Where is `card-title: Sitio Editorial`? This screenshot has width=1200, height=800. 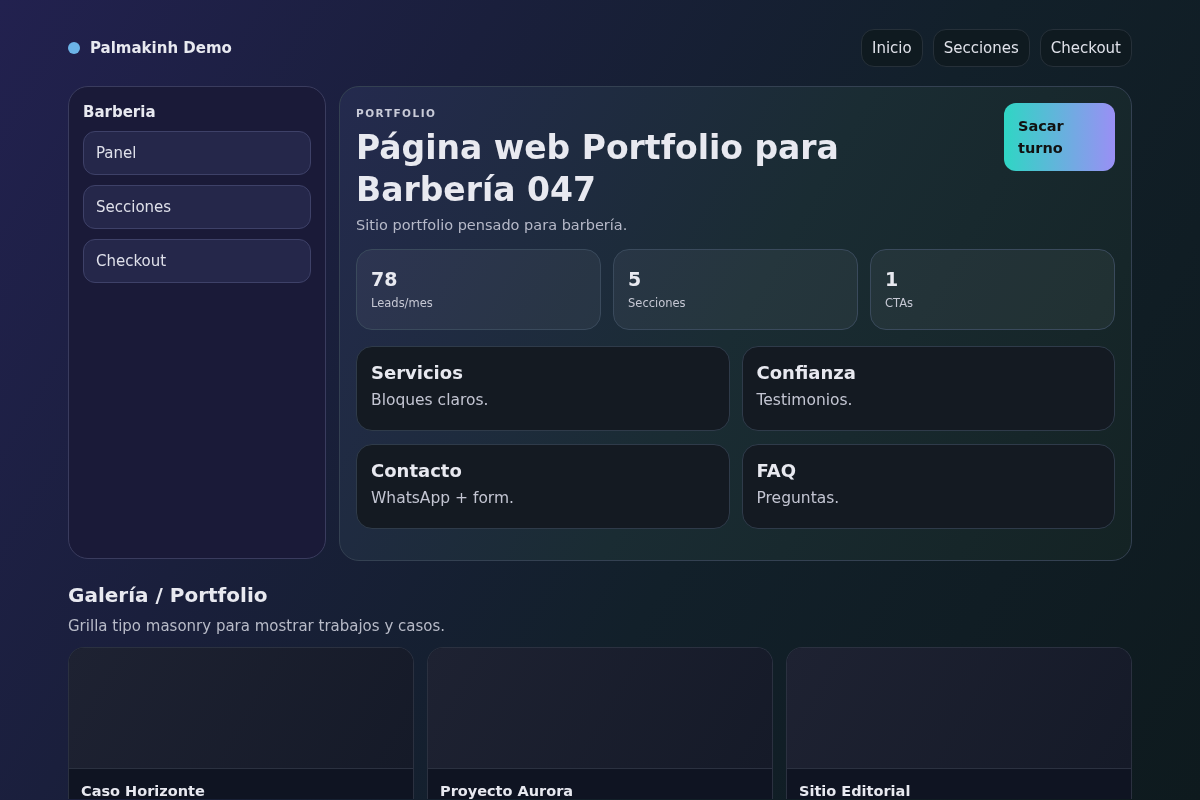
card-title: Sitio Editorial is located at coordinates (855, 790).